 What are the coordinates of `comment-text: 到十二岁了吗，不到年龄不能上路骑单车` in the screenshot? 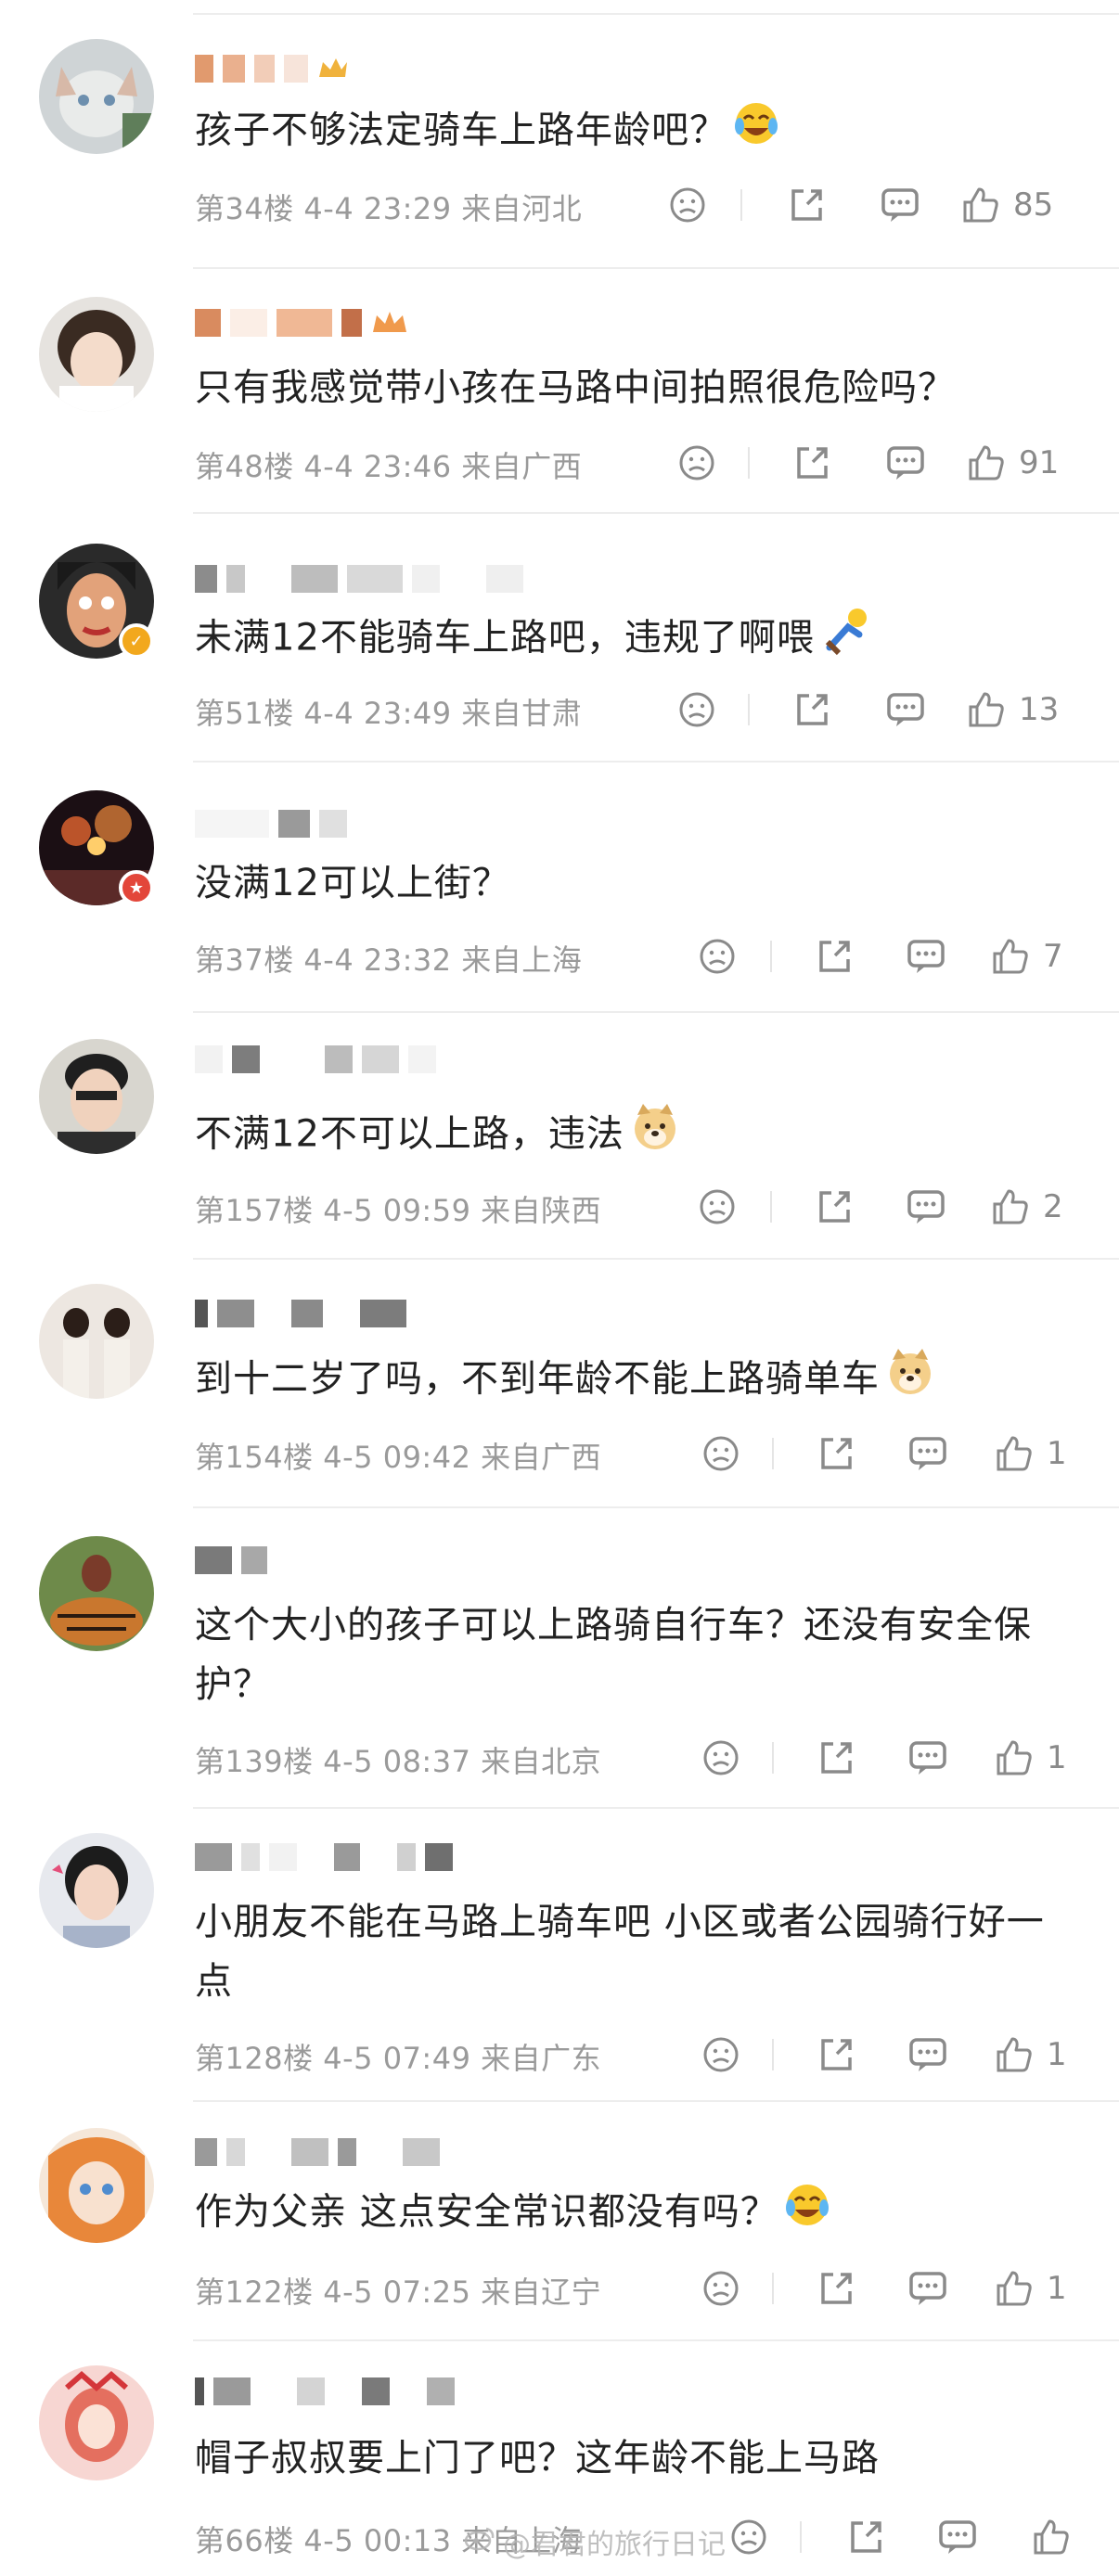 It's located at (631, 1381).